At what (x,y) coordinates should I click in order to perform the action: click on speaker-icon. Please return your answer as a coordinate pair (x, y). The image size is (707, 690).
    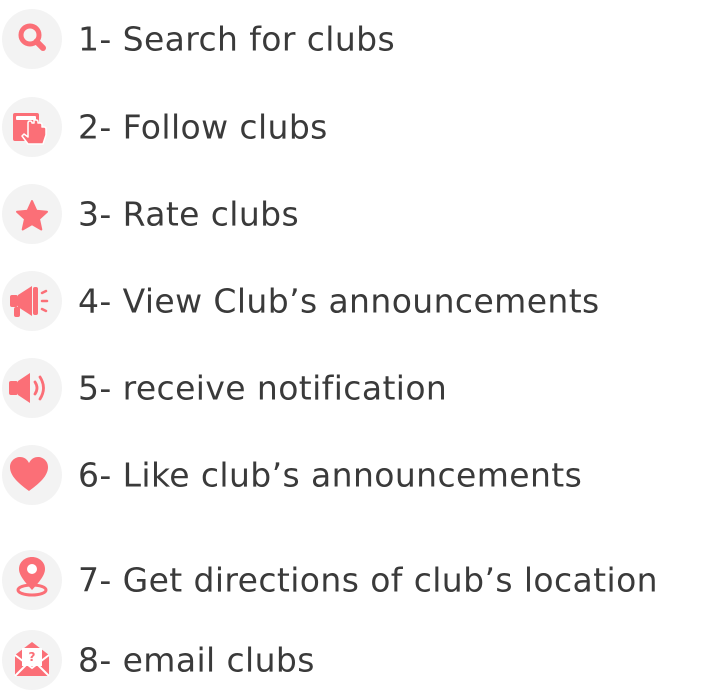
    Looking at the image, I should click on (27, 388).